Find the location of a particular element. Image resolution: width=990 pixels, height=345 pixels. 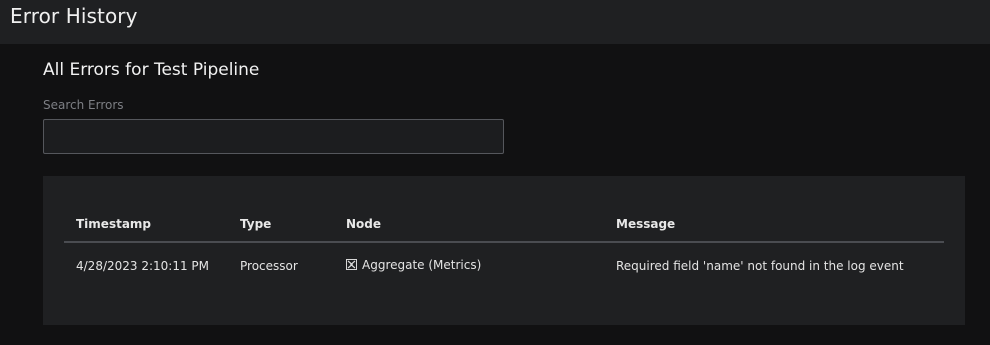

app-header: Error History is located at coordinates (495, 22).